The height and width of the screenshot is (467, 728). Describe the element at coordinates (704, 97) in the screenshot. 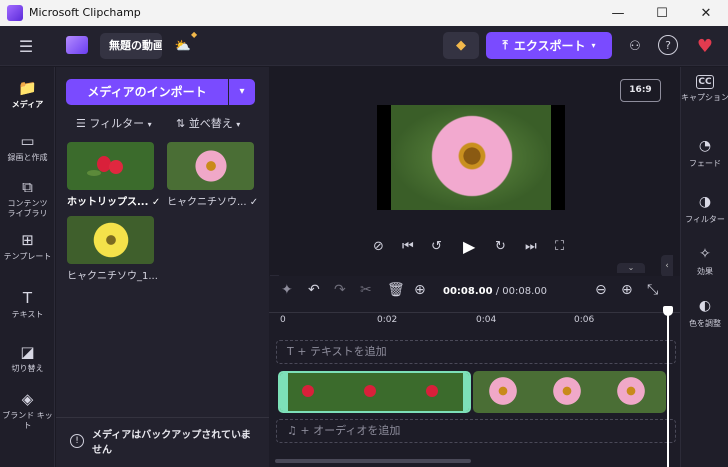

I see `rightbar-item-label: キャプション` at that location.